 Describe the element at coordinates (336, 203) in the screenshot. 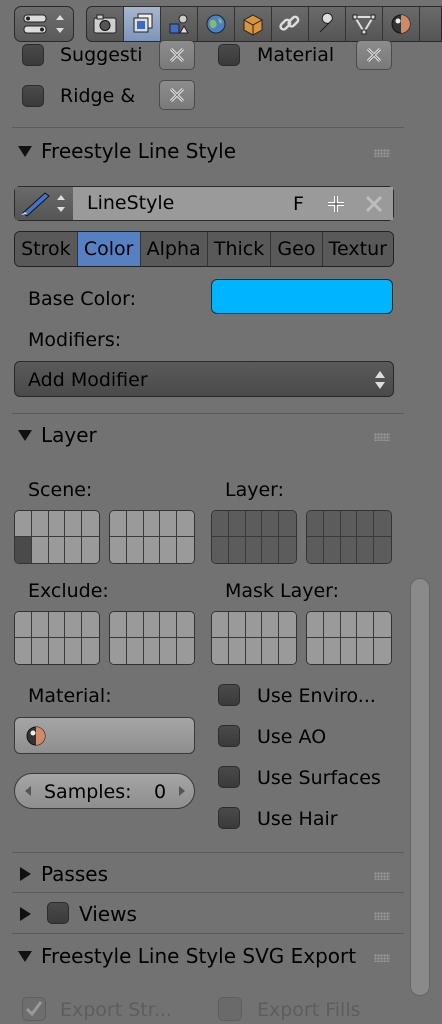

I see `new-linestyle-button` at that location.